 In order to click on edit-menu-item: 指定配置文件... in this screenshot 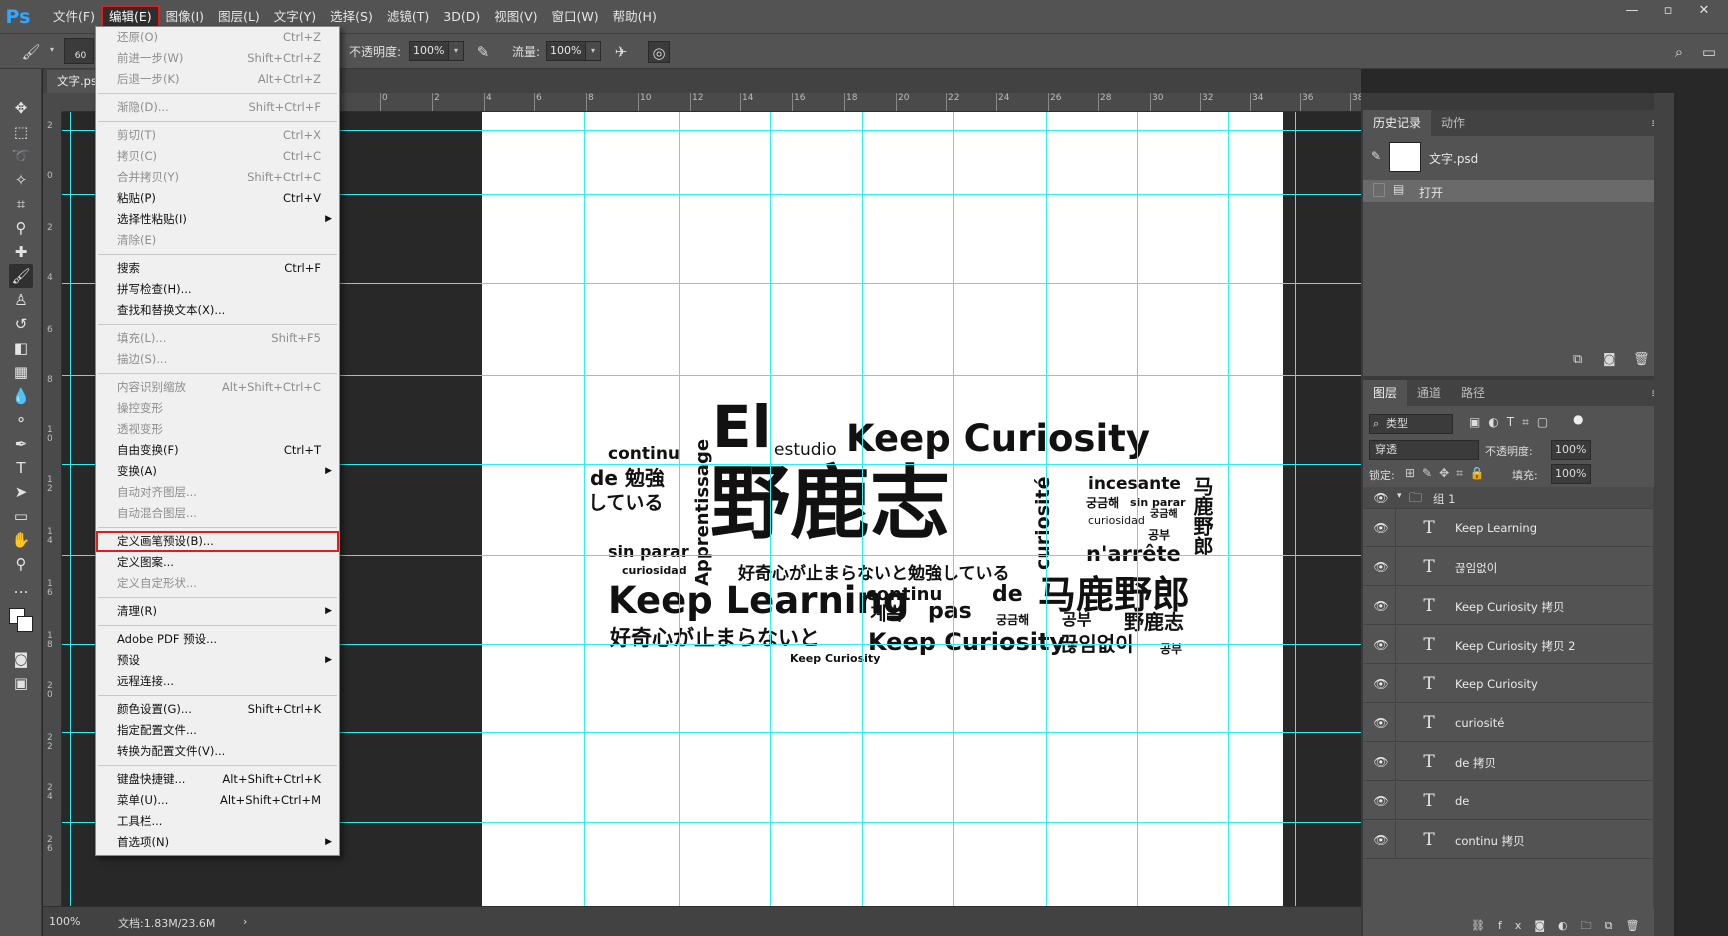, I will do `click(217, 730)`.